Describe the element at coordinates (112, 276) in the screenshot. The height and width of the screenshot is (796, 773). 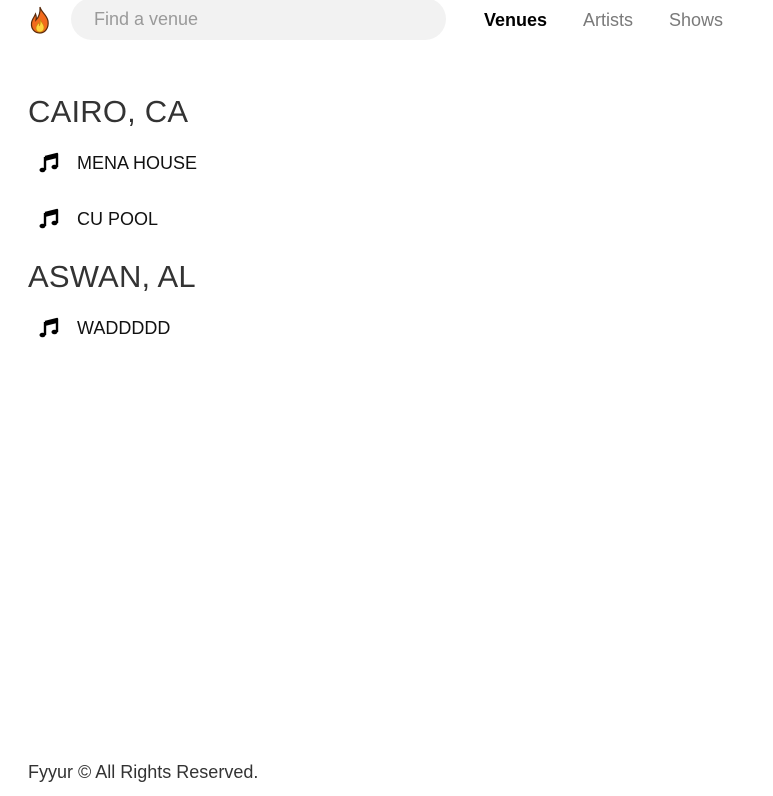
I see `city-heading: ASWAN, AL` at that location.